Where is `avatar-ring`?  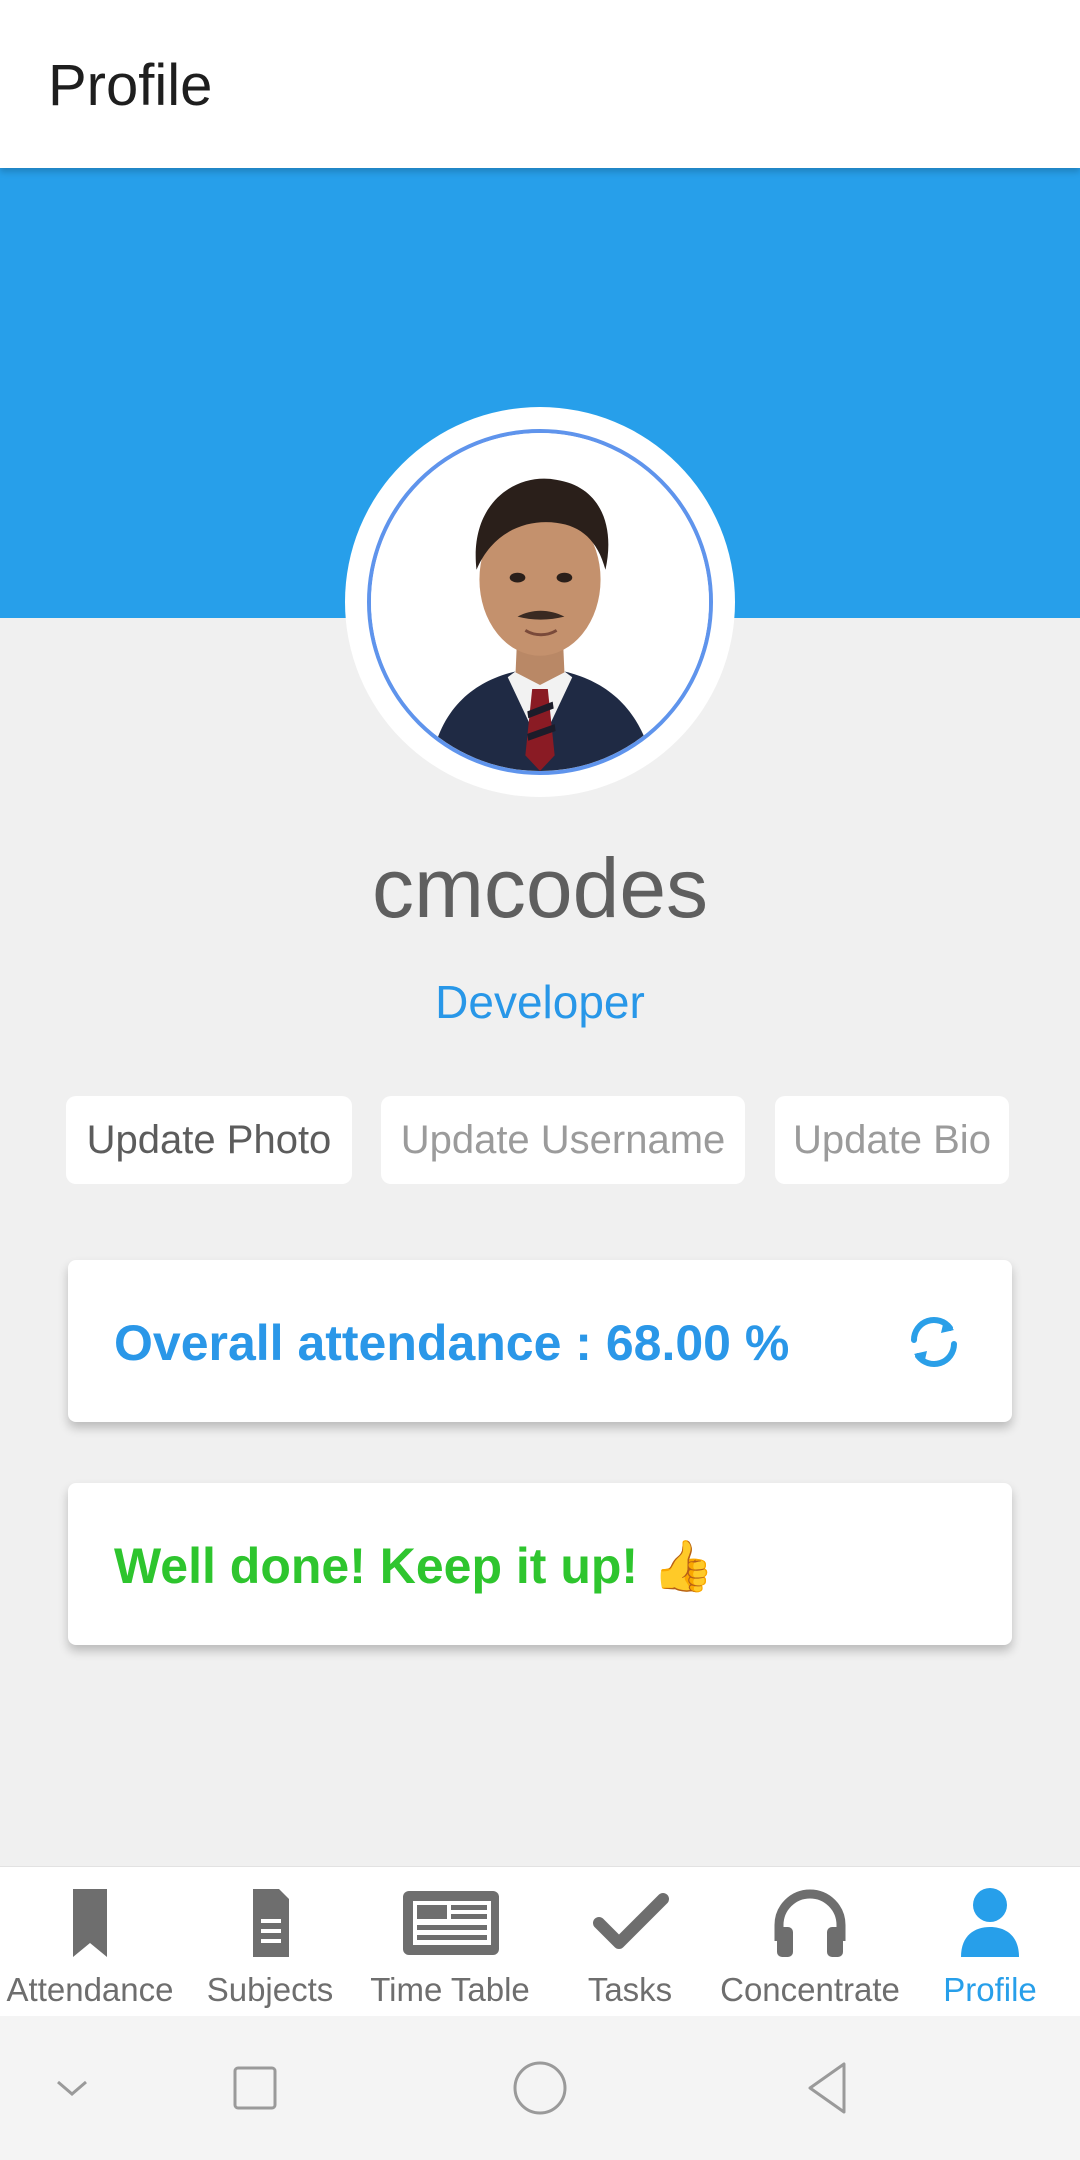
avatar-ring is located at coordinates (540, 602).